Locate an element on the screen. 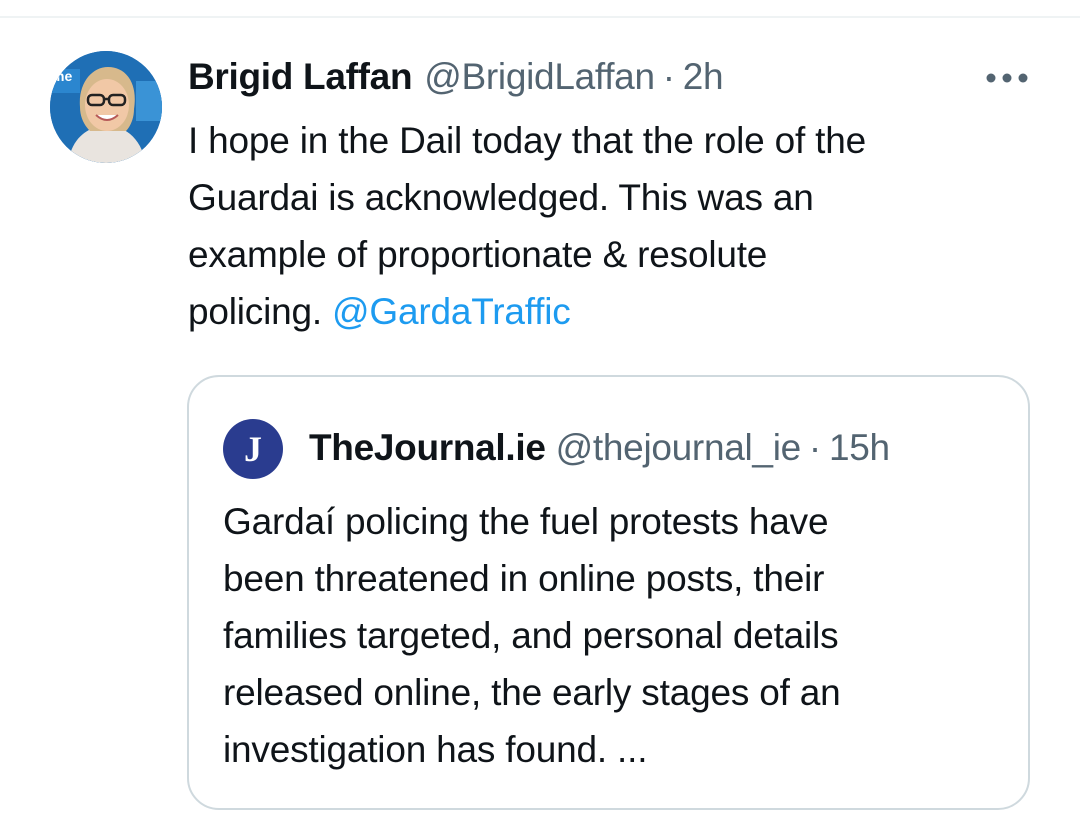 Image resolution: width=1080 pixels, height=832 pixels. tweet-text-line: Guardai is acknowledged. This was an is located at coordinates (501, 197).